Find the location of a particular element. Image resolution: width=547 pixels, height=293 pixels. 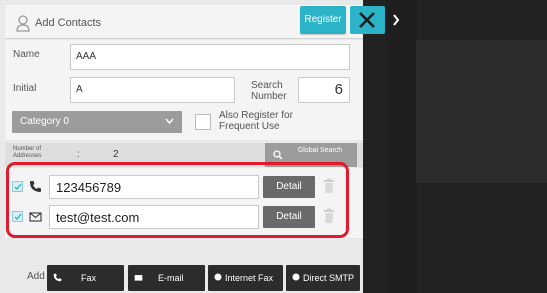

initial-field: A is located at coordinates (152, 90).